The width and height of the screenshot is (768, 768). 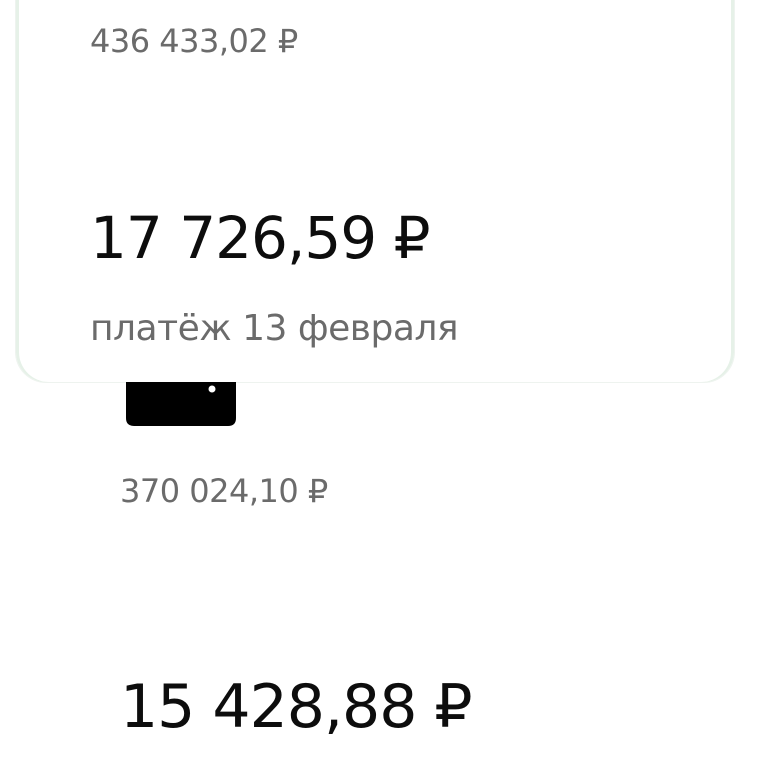 I want to click on payment-amount: 17 726,59 ₽, so click(x=260, y=238).